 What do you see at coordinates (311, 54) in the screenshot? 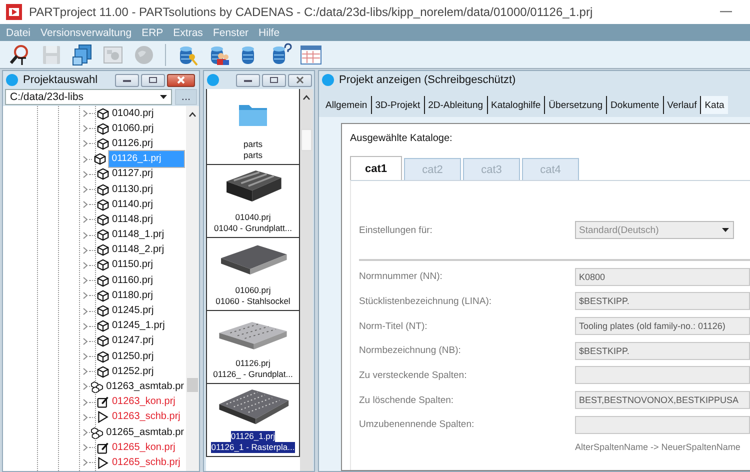
I see `table-icon` at bounding box center [311, 54].